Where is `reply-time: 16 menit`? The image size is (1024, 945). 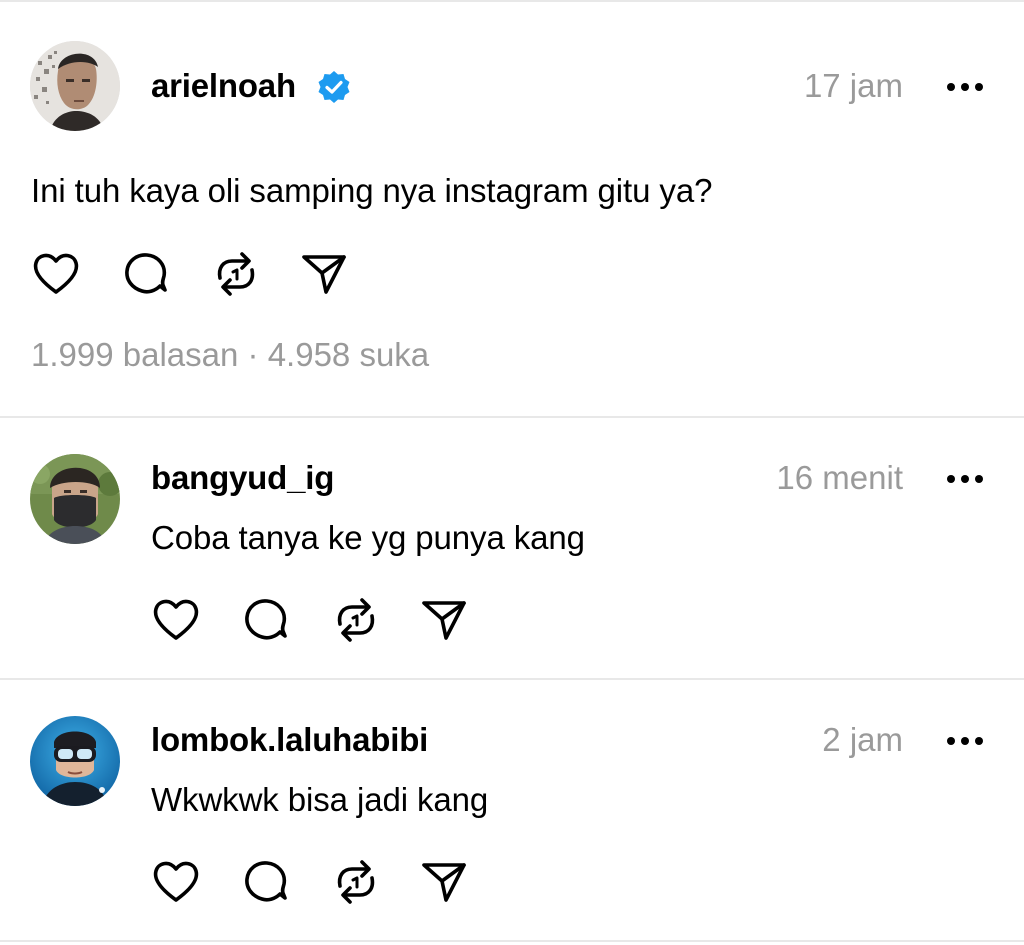 reply-time: 16 menit is located at coordinates (839, 477).